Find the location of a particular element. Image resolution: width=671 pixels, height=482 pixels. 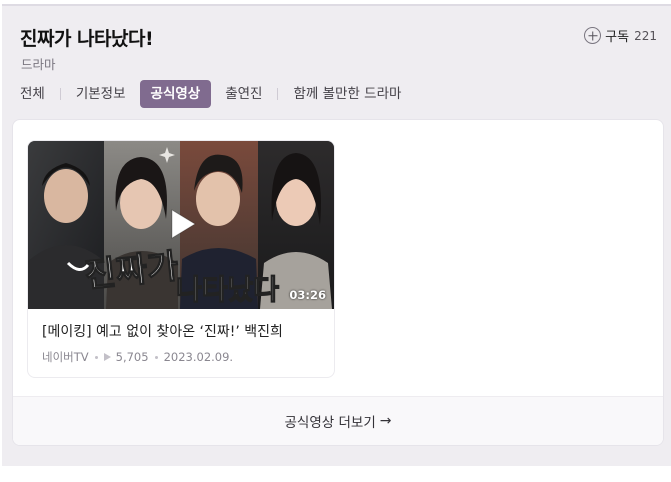

subscribe-button: 구독 221 is located at coordinates (620, 35).